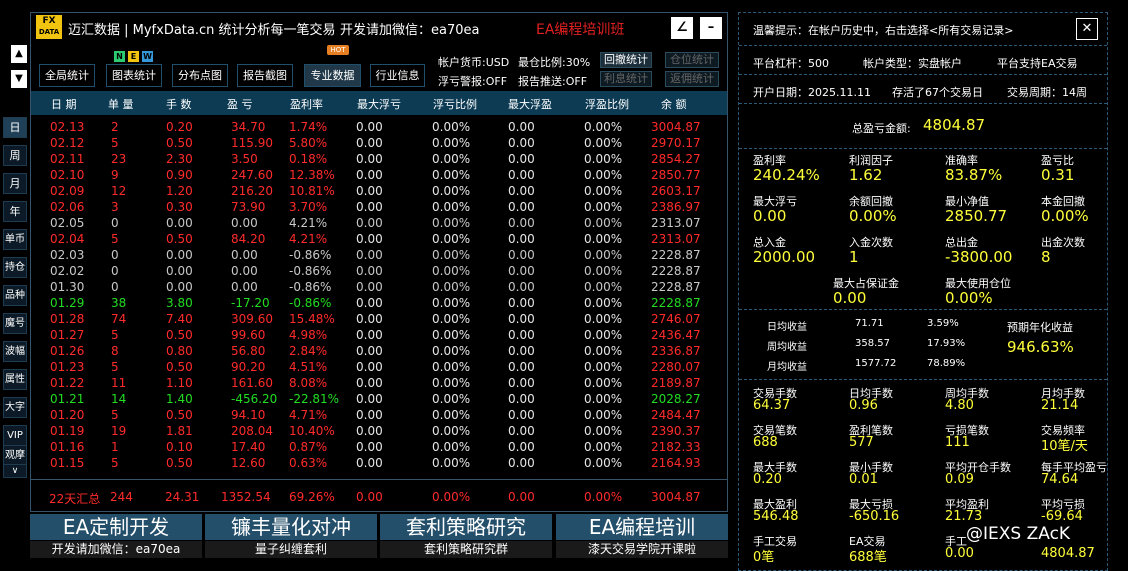 The height and width of the screenshot is (571, 1128). What do you see at coordinates (607, 104) in the screenshot?
I see `col-float-profit-ratio: 浮盈比例` at bounding box center [607, 104].